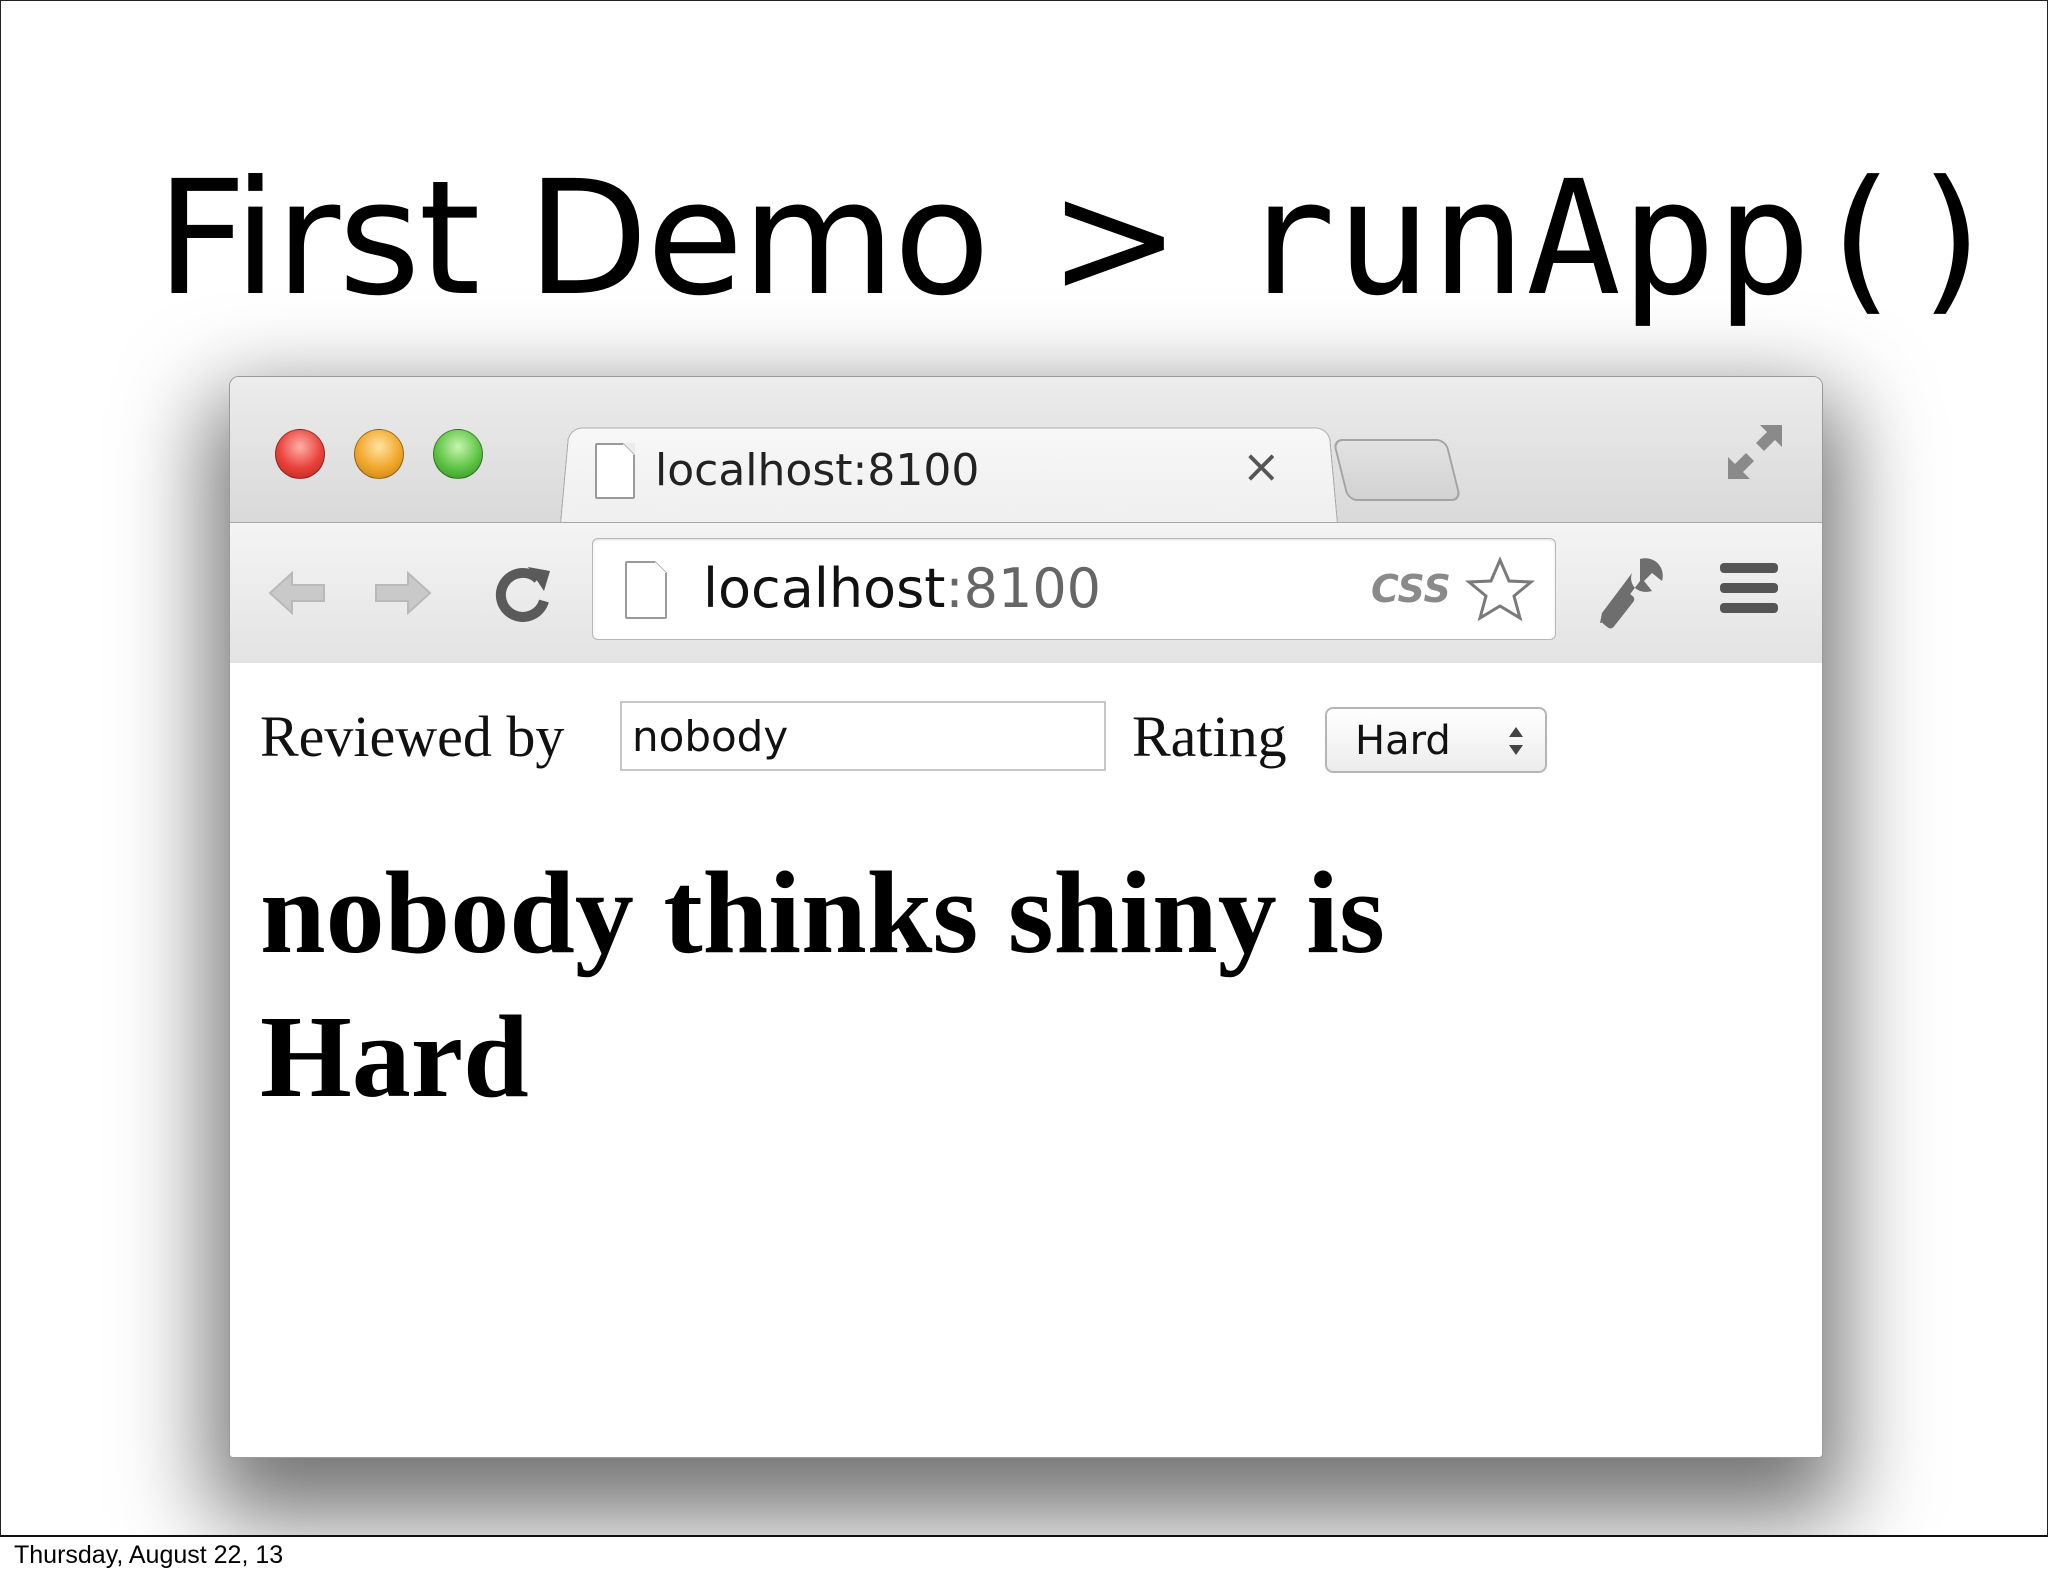 This screenshot has height=1576, width=2048. I want to click on new-tab-button, so click(1396, 470).